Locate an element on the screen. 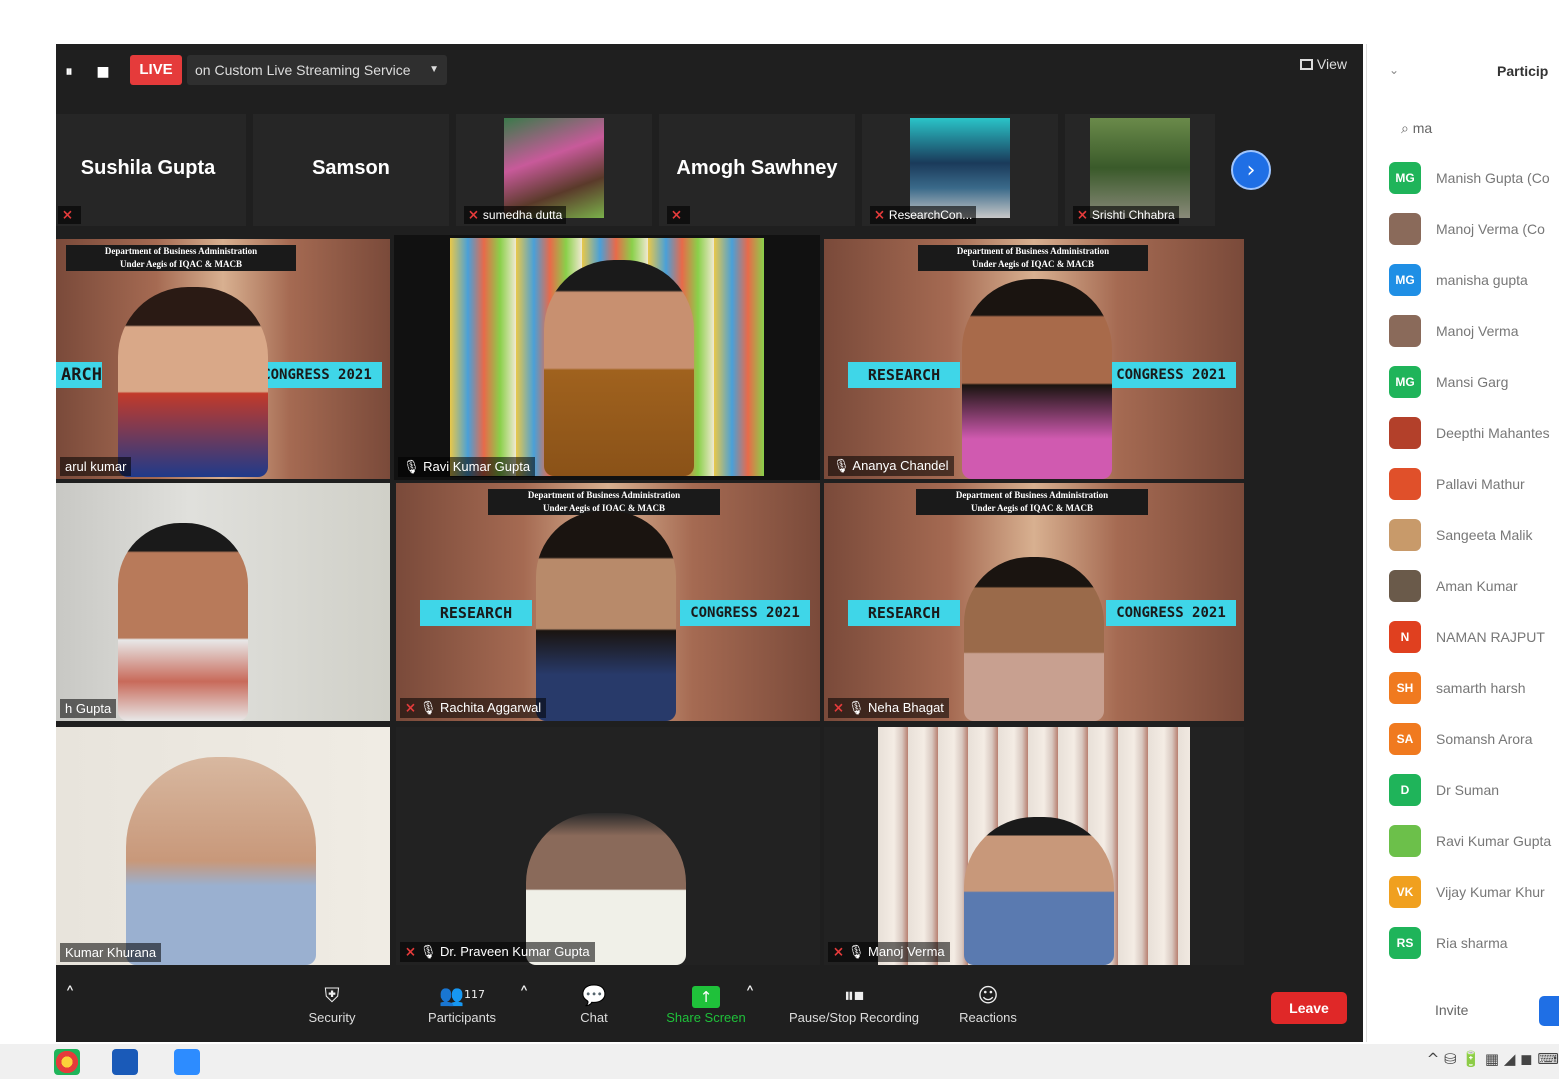 The image size is (1559, 1079). filmstrip-tile: Amogh Sawhney ⨯ is located at coordinates (757, 170).